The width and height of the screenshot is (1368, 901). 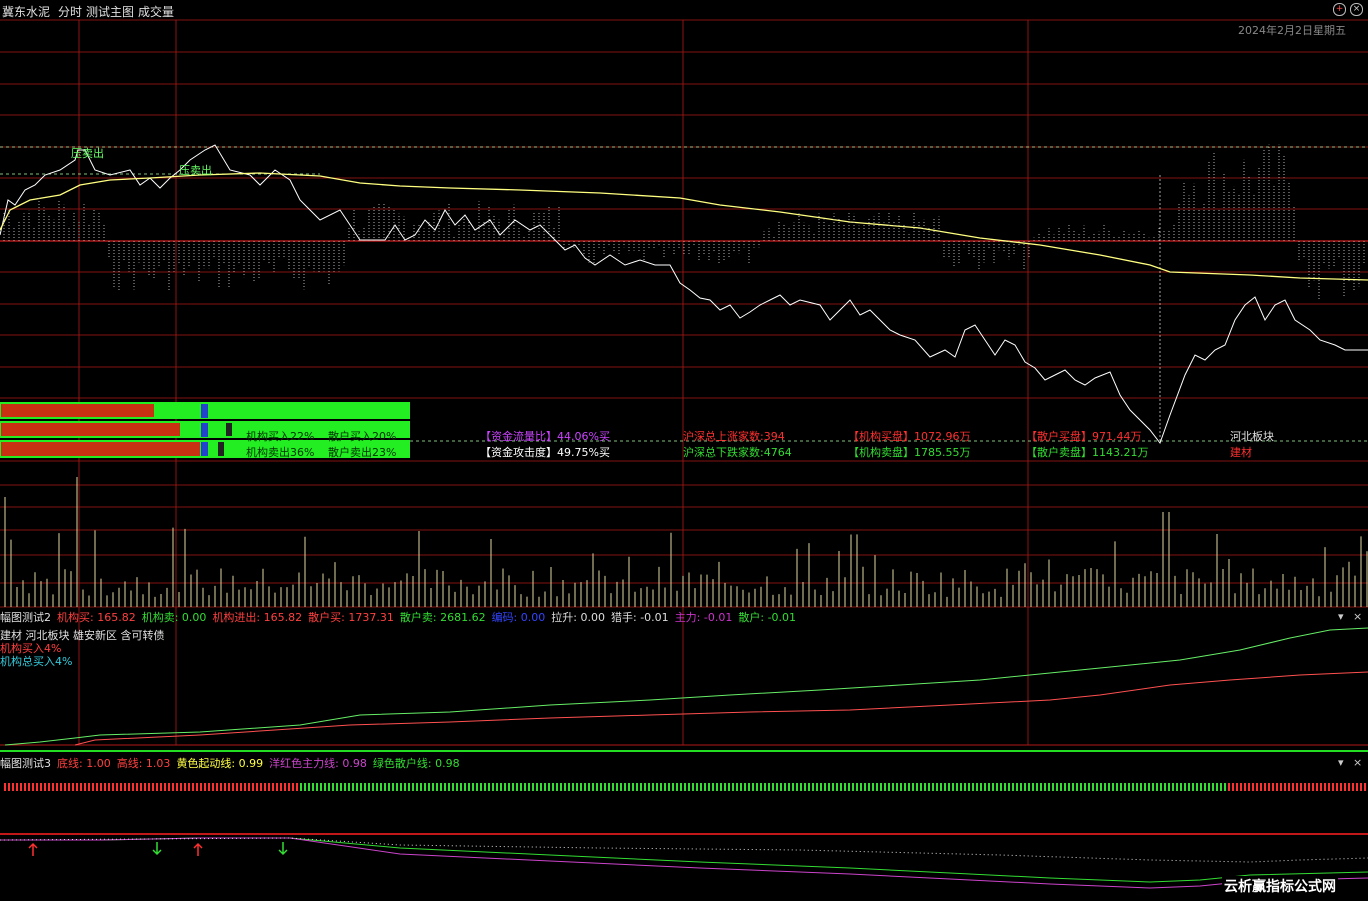 What do you see at coordinates (129, 763) in the screenshot?
I see `sub3-item-label: 高线:` at bounding box center [129, 763].